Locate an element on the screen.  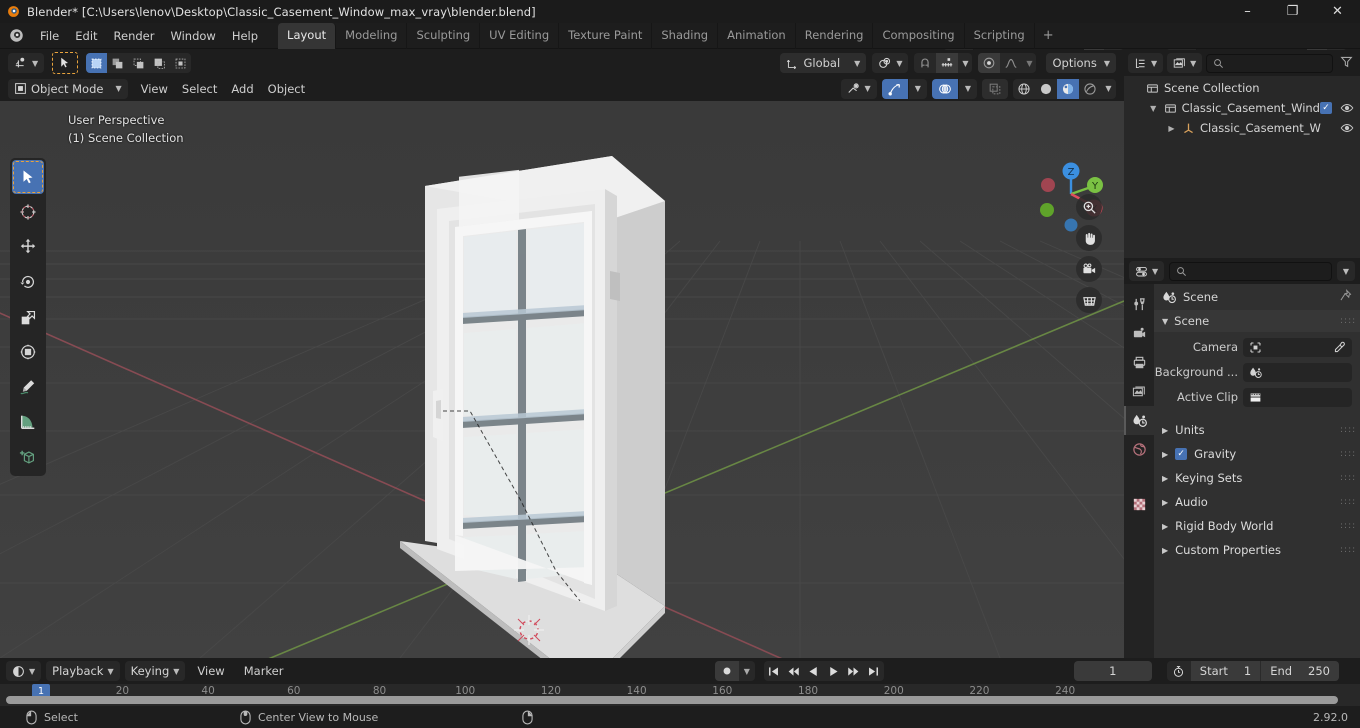
gravity-checkbox: ✓ is located at coordinates (1181, 454).